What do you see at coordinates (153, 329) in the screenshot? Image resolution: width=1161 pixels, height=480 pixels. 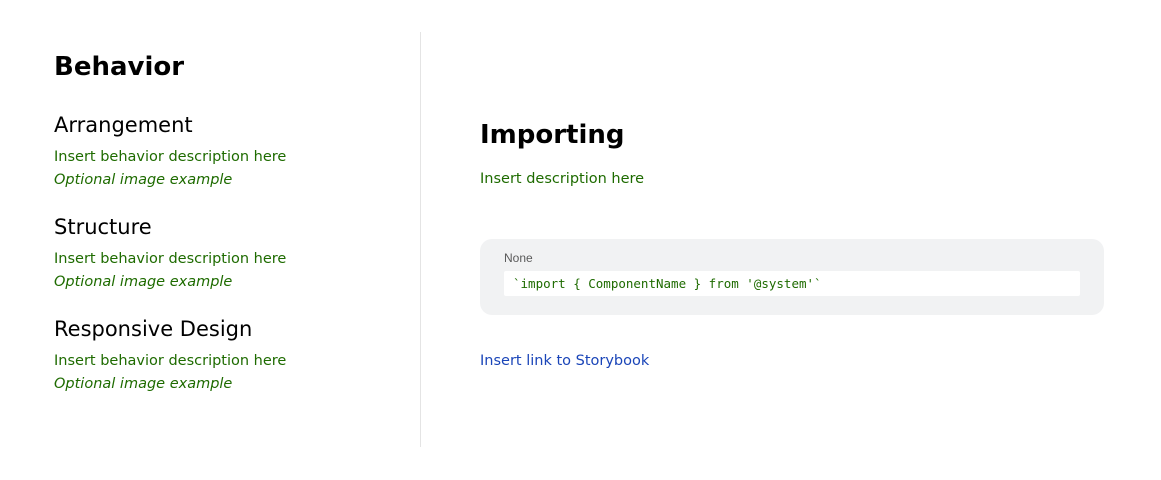 I see `behavior-heading-responsive-design: Responsive Design` at bounding box center [153, 329].